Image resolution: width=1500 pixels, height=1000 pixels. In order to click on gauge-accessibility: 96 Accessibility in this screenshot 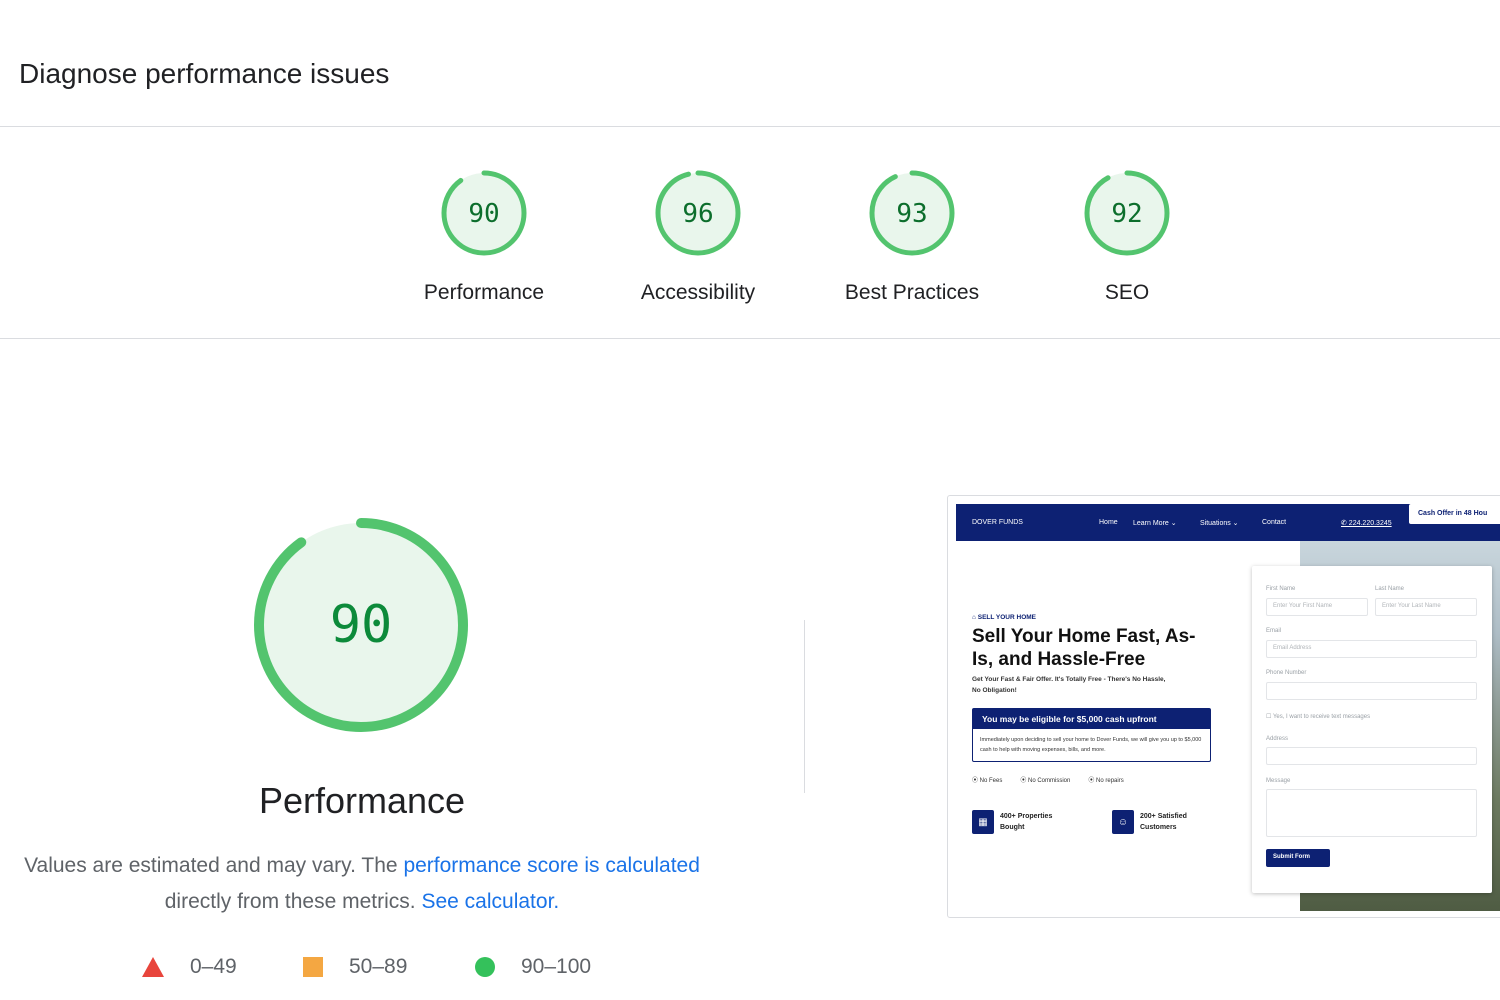, I will do `click(698, 237)`.